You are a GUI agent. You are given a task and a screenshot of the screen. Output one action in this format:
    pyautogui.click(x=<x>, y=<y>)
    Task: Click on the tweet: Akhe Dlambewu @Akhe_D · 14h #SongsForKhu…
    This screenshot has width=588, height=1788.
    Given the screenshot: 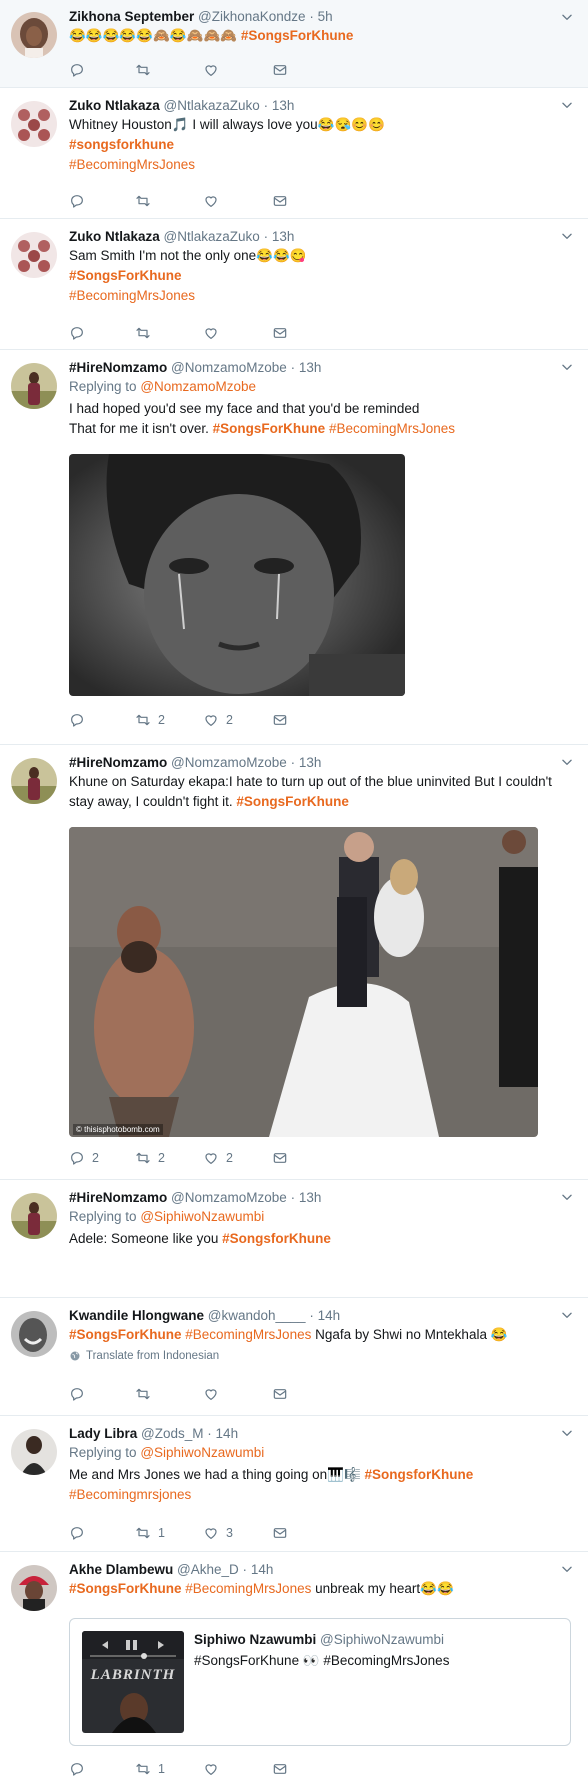 What is the action you would take?
    pyautogui.click(x=294, y=1670)
    